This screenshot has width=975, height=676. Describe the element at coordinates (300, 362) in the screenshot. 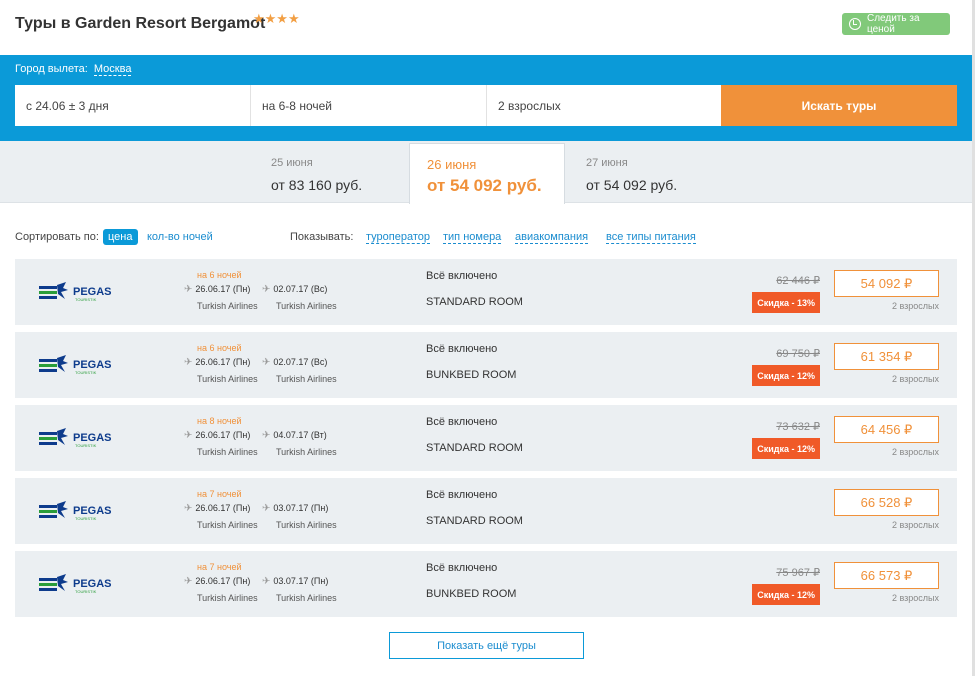

I see `return-date: 02.07.17 (Вс)` at that location.